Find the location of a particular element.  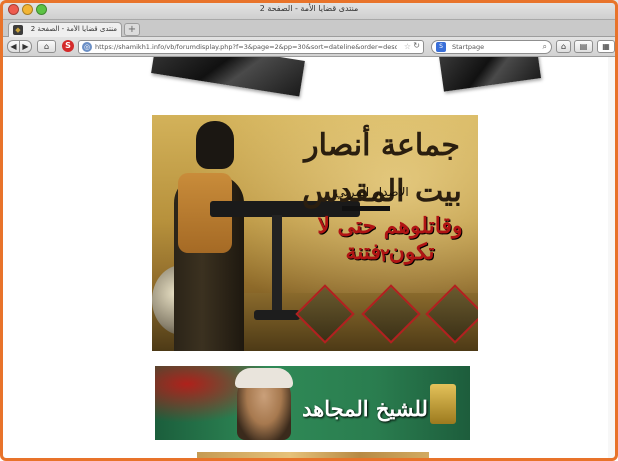

fighter-head is located at coordinates (215, 145).